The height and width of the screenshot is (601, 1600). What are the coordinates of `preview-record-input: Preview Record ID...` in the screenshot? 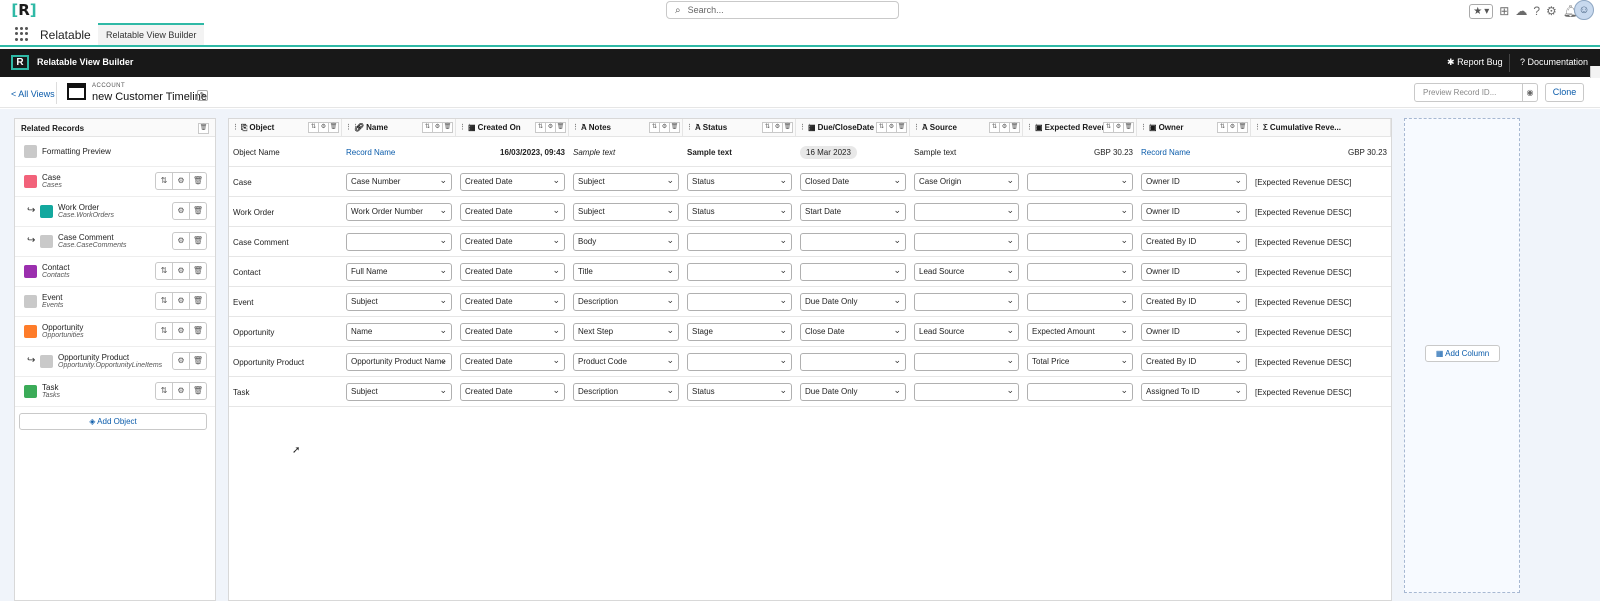 It's located at (1468, 92).